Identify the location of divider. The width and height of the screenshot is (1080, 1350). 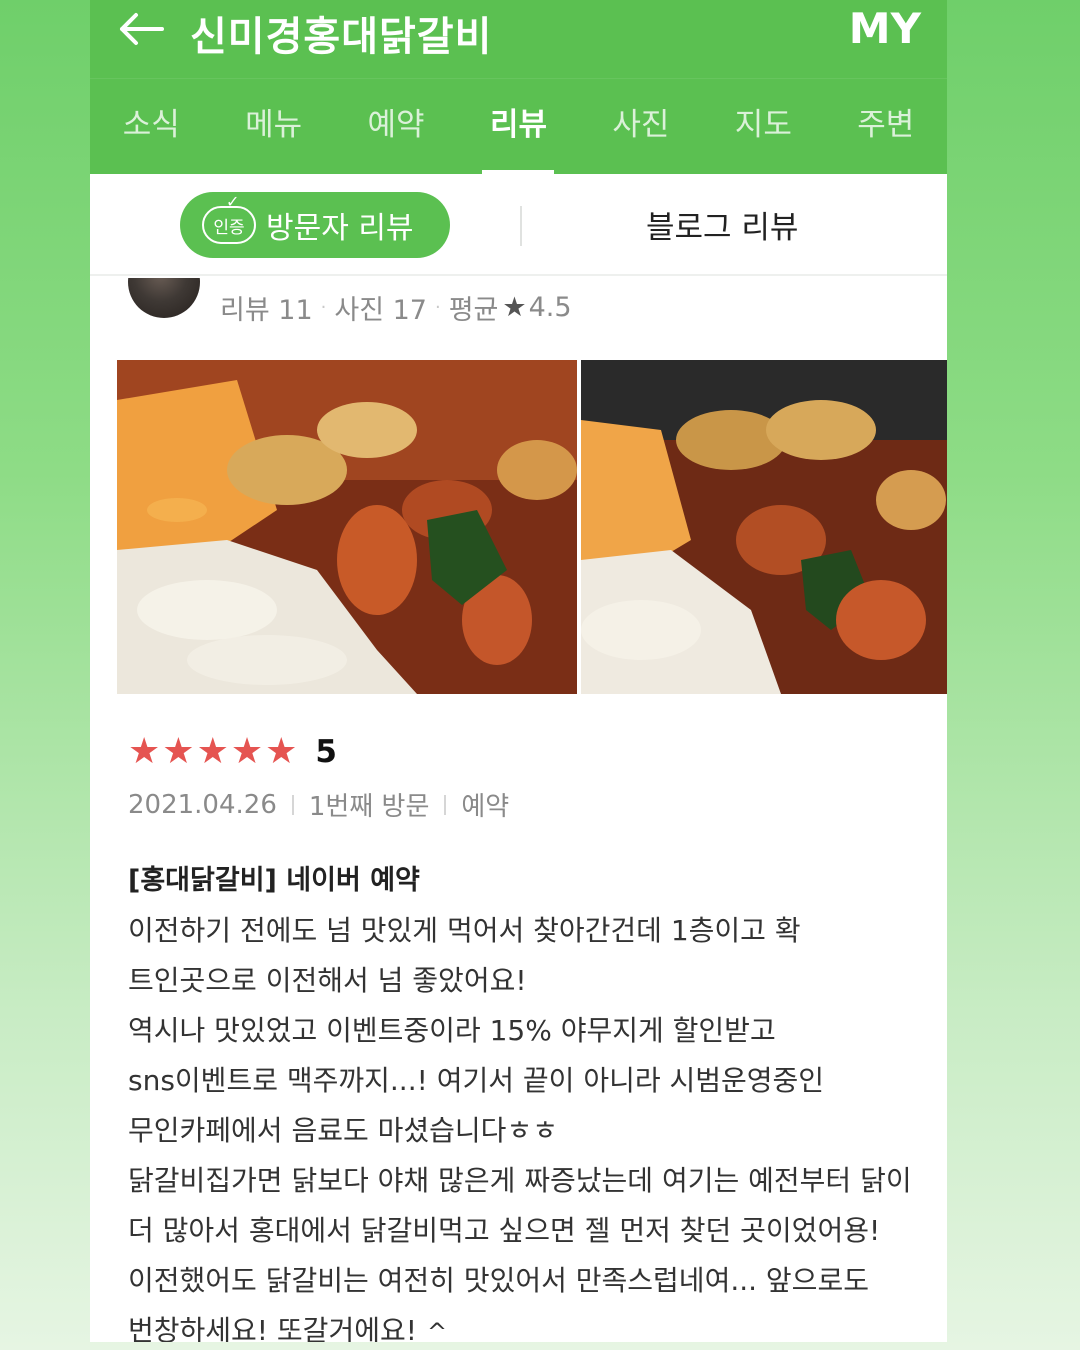
(521, 226).